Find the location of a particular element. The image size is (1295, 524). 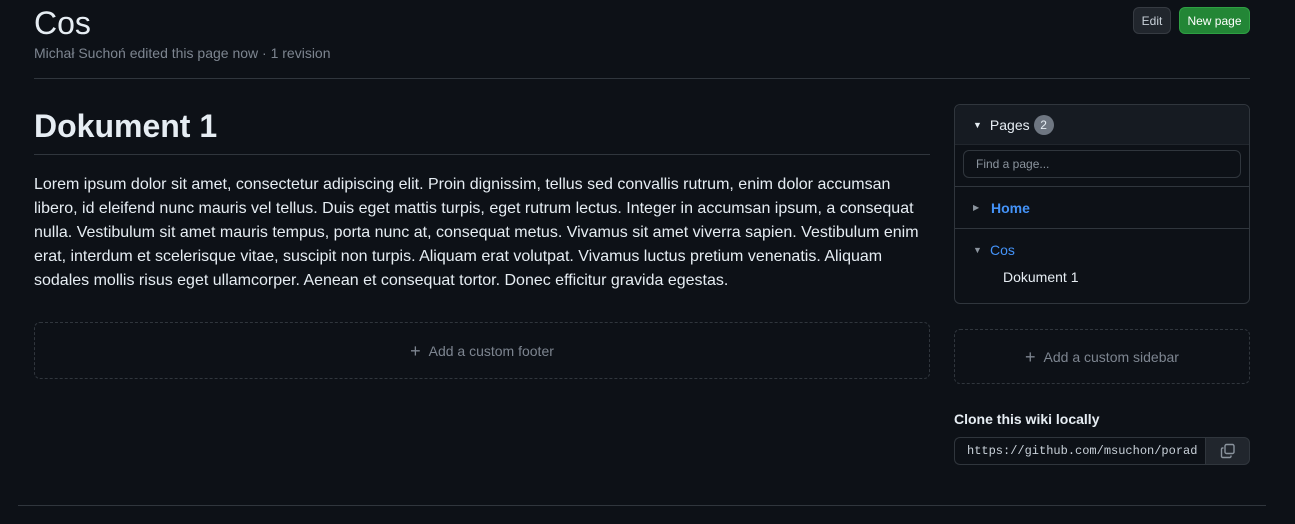

add-custom-sidebar-label: Add a custom sidebar is located at coordinates (1111, 356).